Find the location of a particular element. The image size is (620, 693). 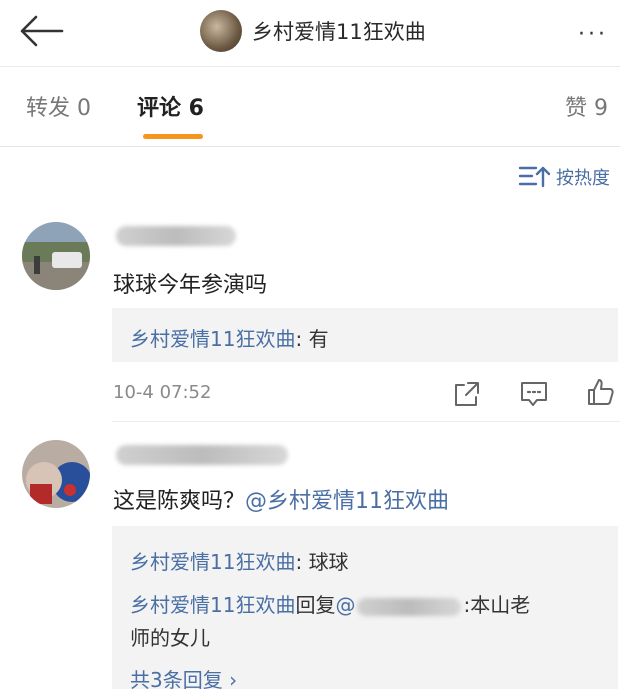

comment-2-text-line: 这是陈爽吗？@乡村爱情11狂欢曲 is located at coordinates (281, 499).